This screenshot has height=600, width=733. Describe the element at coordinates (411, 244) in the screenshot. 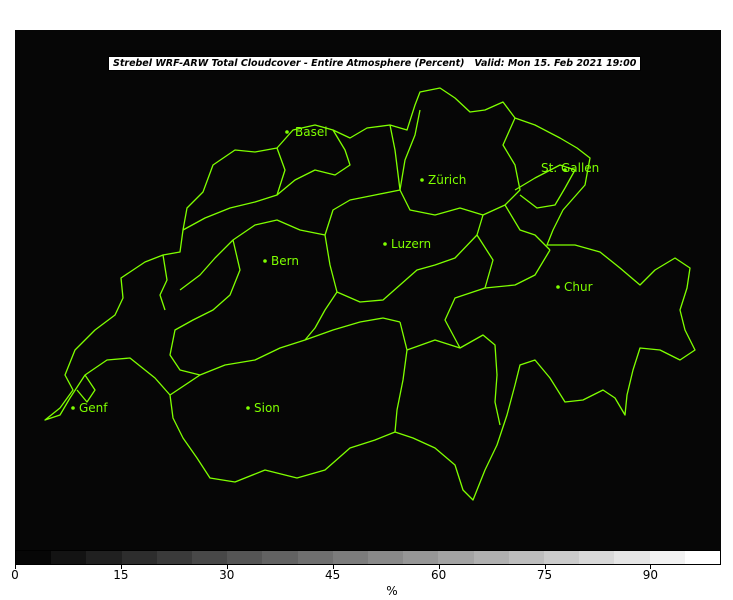

I see `city-label: Luzern` at that location.